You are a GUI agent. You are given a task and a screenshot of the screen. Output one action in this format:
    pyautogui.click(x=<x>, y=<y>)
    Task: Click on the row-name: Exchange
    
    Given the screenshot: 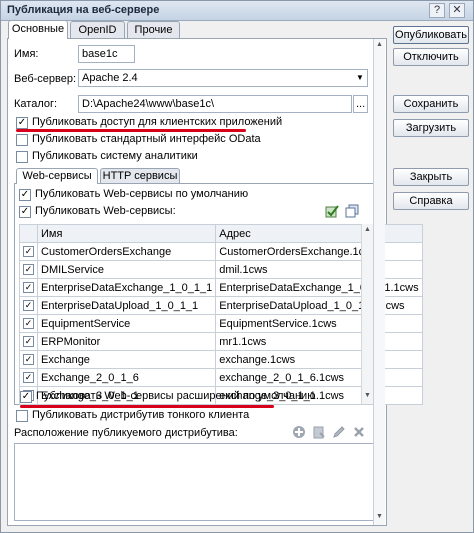 What is the action you would take?
    pyautogui.click(x=126, y=359)
    